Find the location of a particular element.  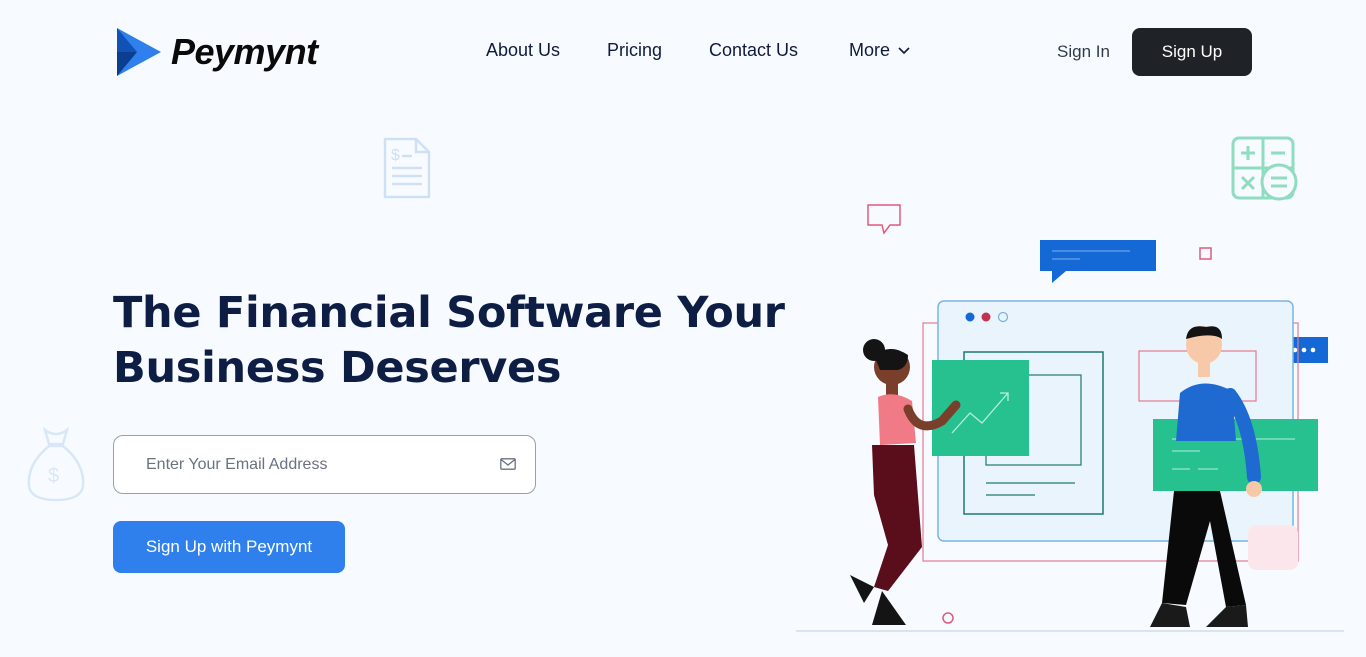

brand-logo: Peymynt is located at coordinates (215, 52).